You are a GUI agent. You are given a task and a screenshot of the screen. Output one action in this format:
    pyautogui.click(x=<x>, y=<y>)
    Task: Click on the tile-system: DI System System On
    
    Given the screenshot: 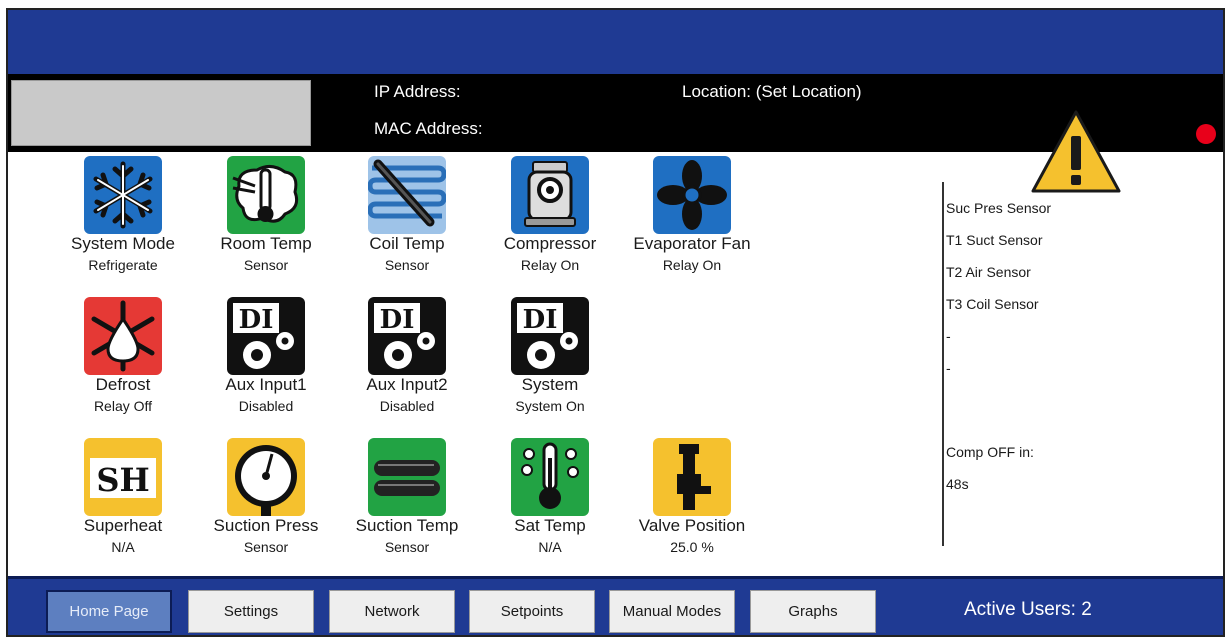 What is the action you would take?
    pyautogui.click(x=550, y=360)
    